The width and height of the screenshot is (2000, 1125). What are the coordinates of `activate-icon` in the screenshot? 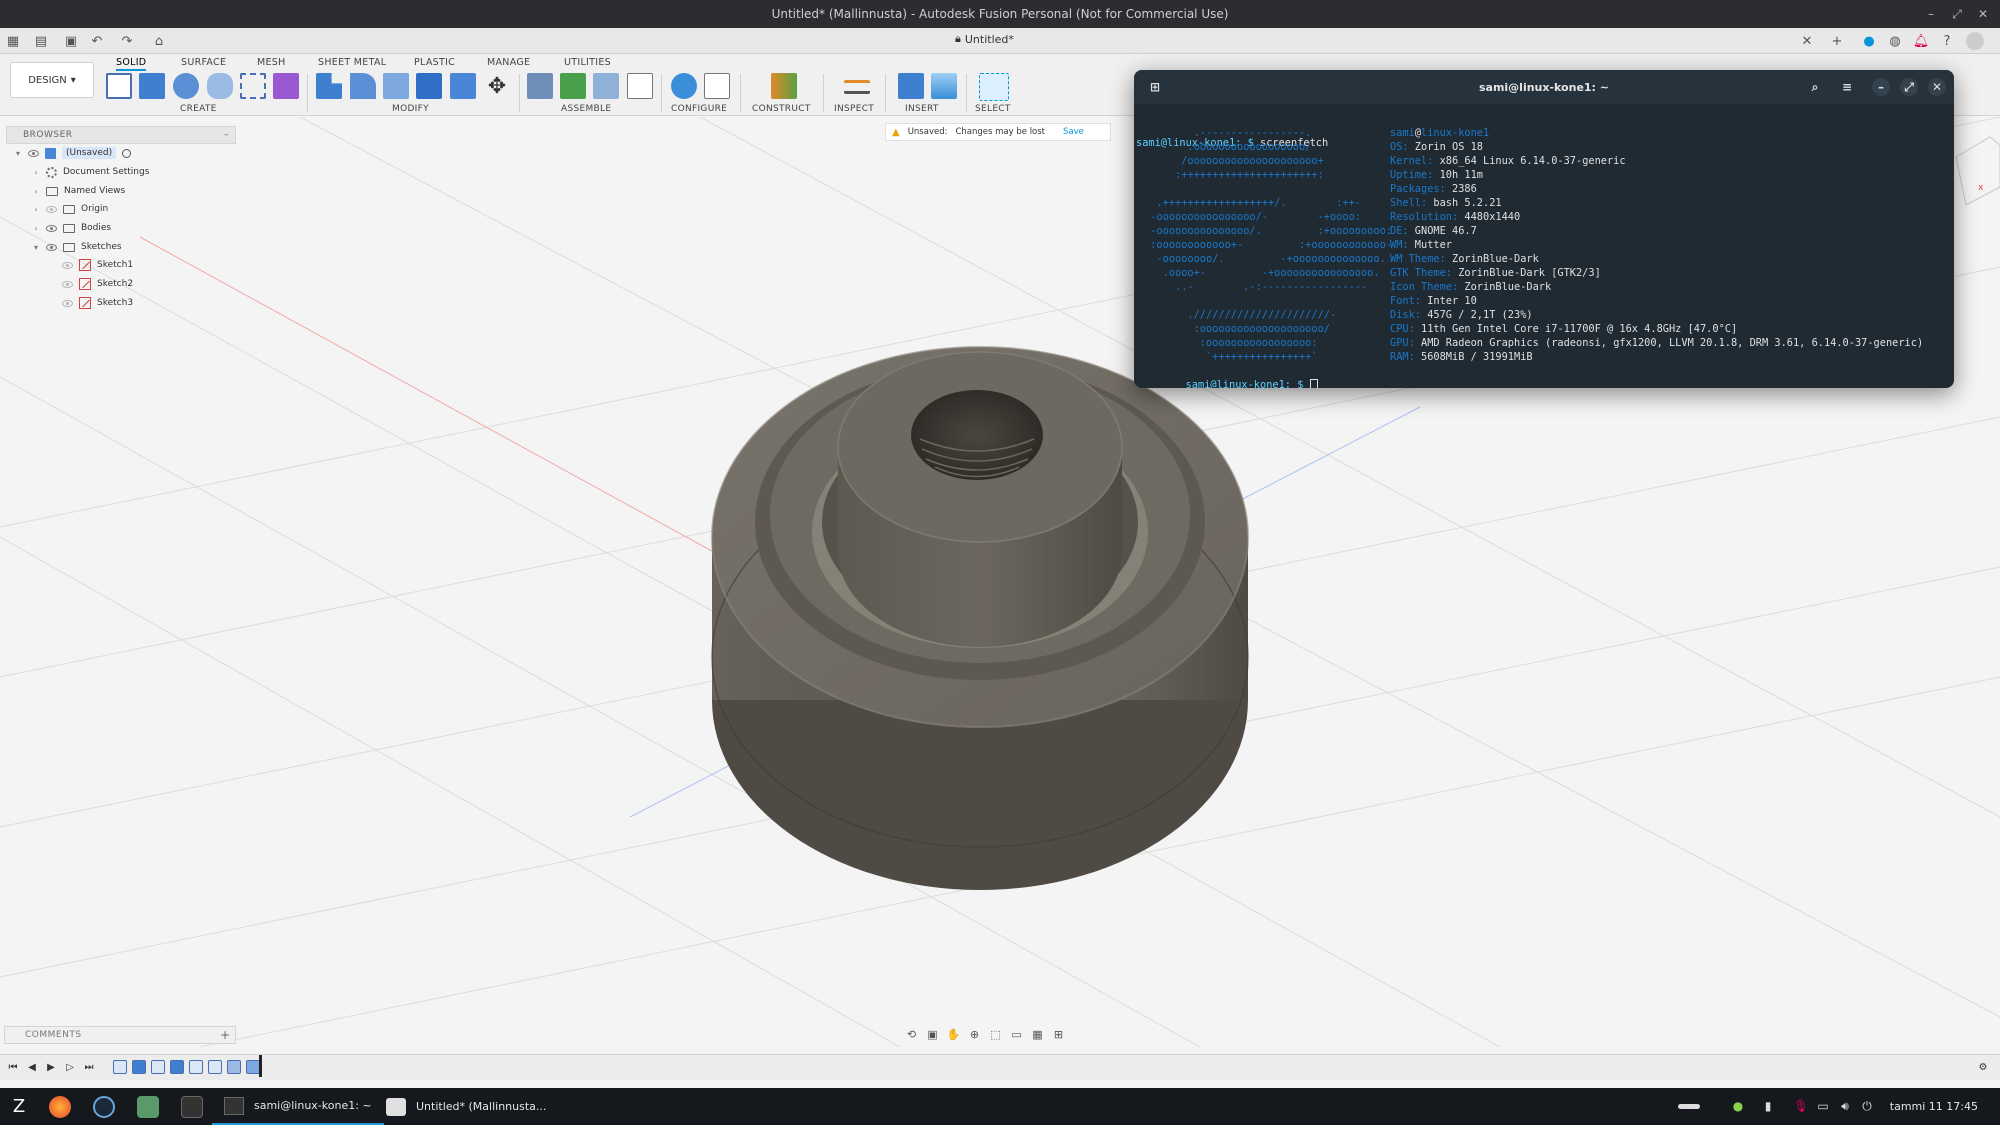 It's located at (127, 153).